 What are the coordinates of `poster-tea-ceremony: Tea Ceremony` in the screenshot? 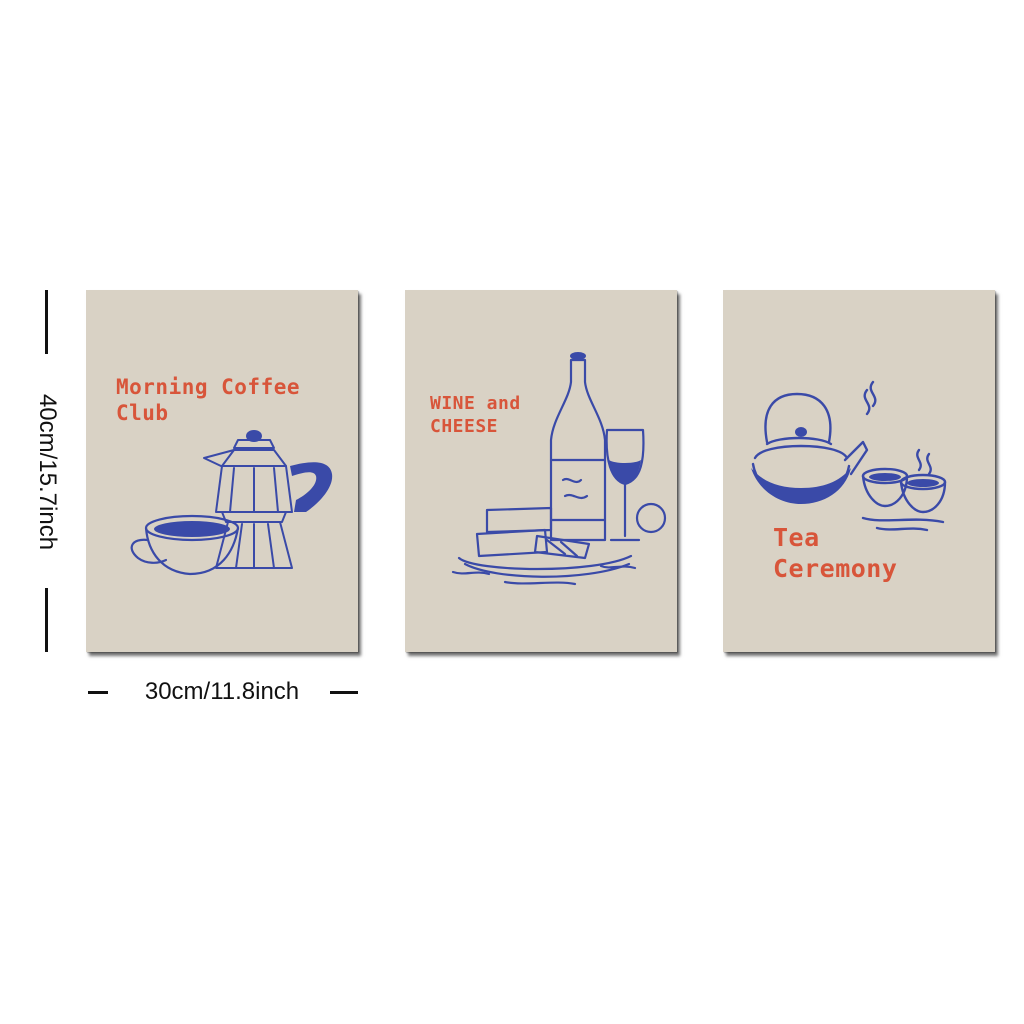 It's located at (859, 471).